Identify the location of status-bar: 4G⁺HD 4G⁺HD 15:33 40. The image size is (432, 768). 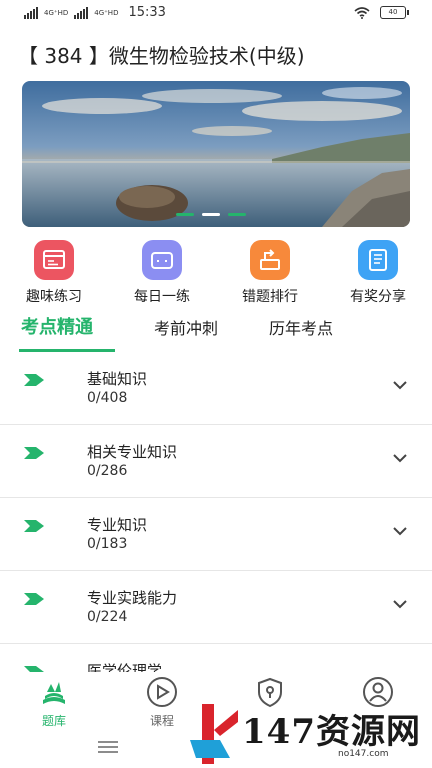
(216, 13).